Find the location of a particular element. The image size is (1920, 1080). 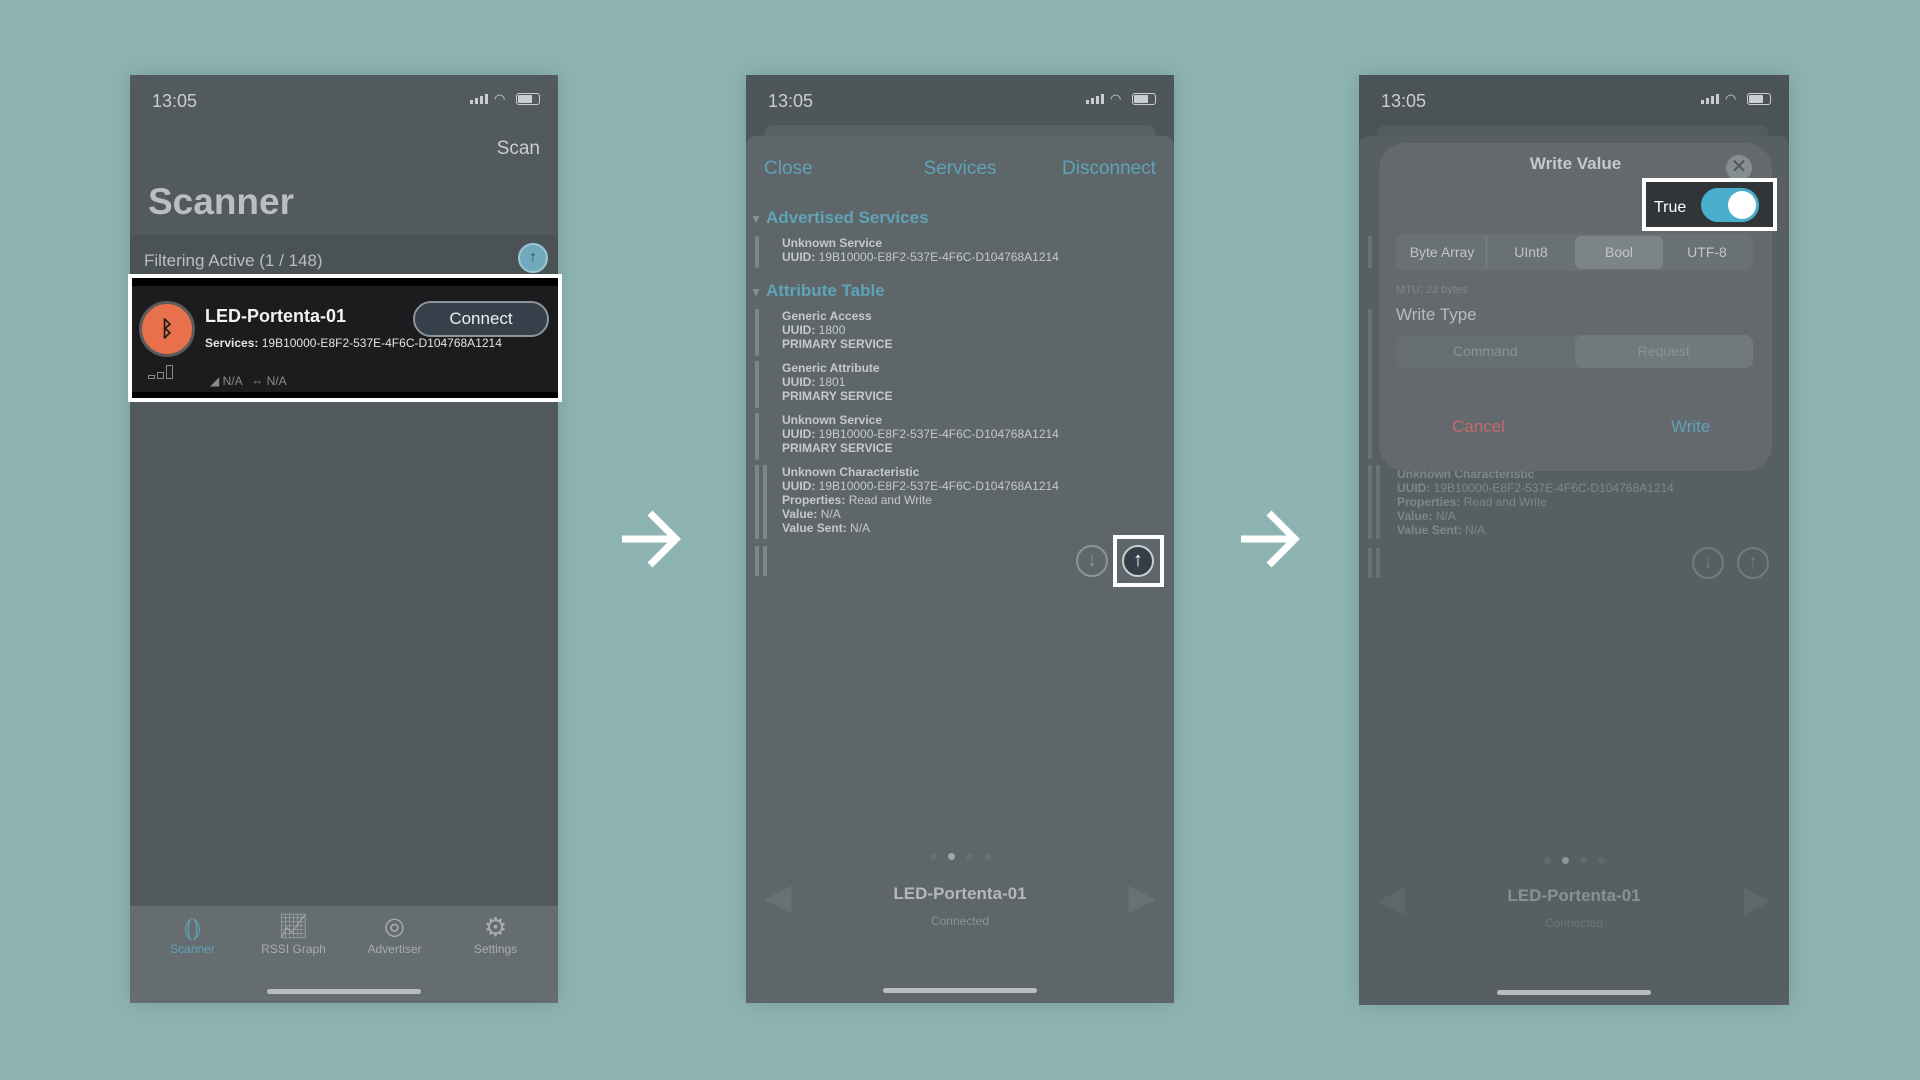

list-item: Generic Access UUID: 1800 PRIMARY SERVICE is located at coordinates (837, 330).